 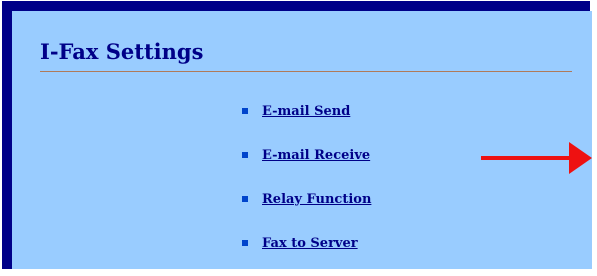 What do you see at coordinates (527, 158) in the screenshot?
I see `arrow-shaft` at bounding box center [527, 158].